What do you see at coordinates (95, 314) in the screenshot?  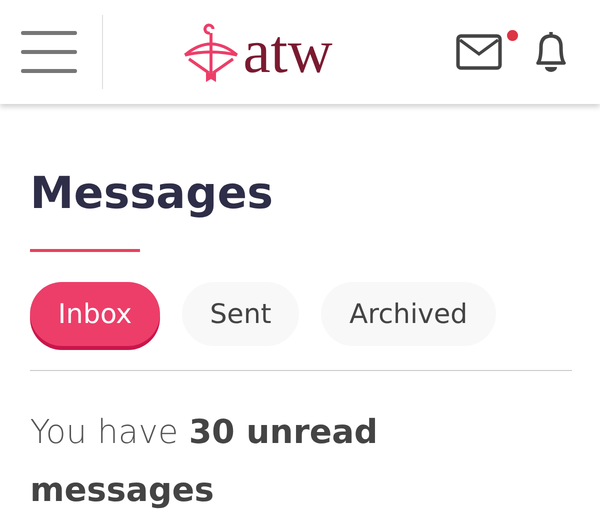 I see `tab: Inbox` at bounding box center [95, 314].